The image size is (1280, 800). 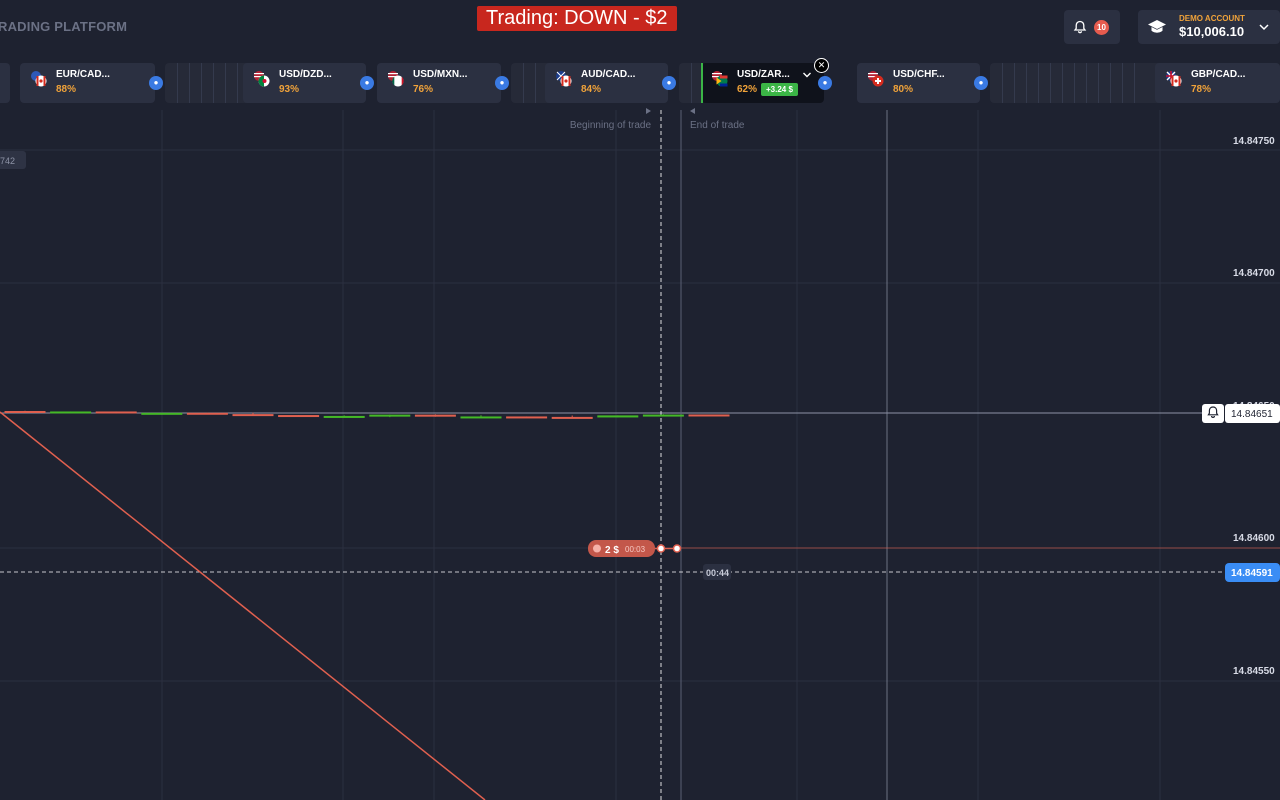 What do you see at coordinates (1101, 27) in the screenshot?
I see `notifications-badge: 10` at bounding box center [1101, 27].